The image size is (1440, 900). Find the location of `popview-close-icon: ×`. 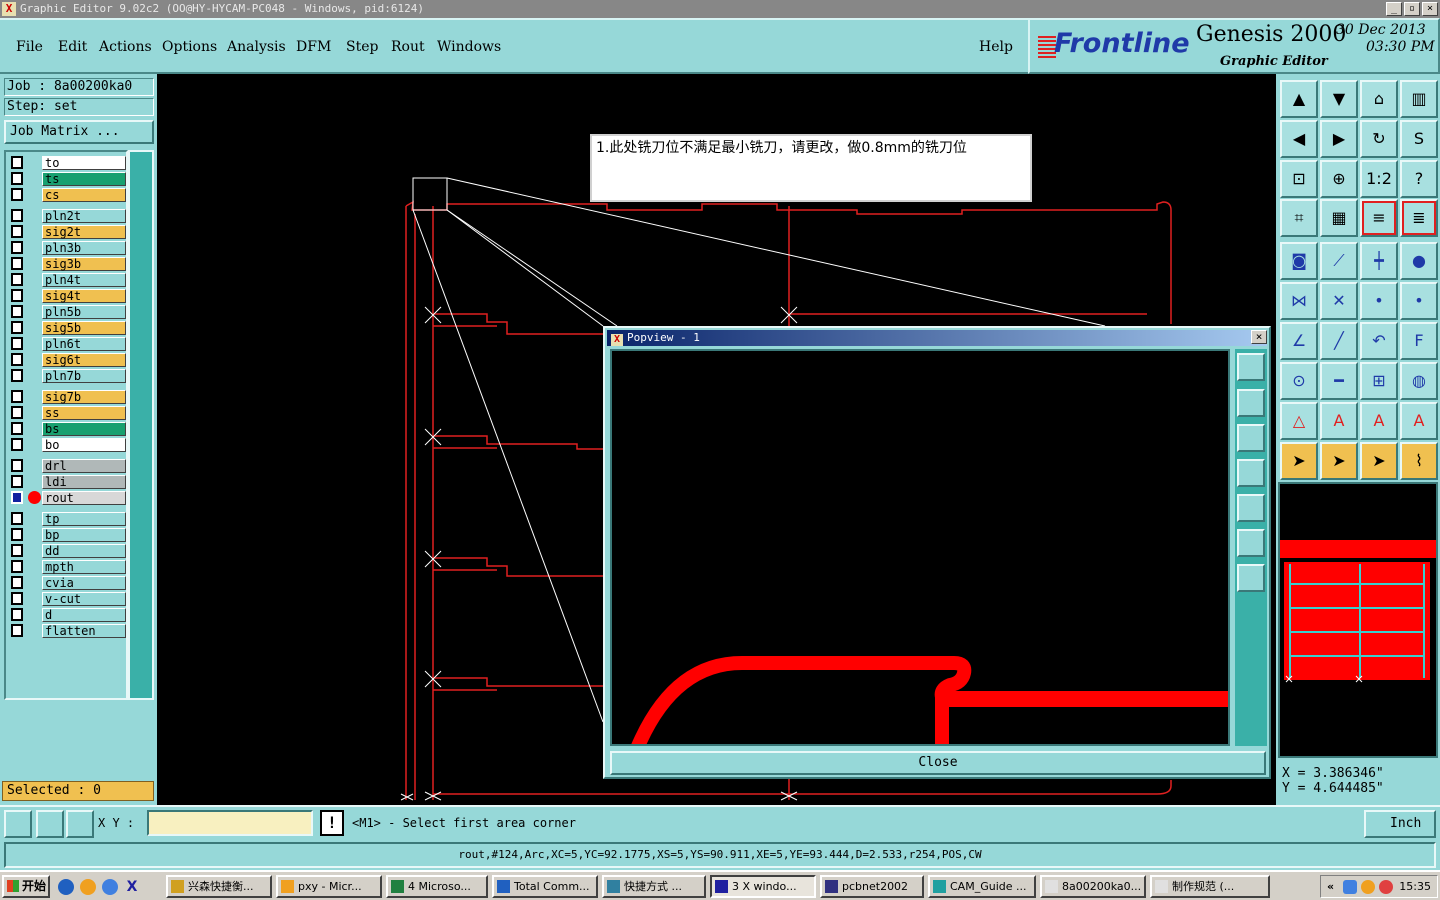

popview-close-icon: × is located at coordinates (1259, 337).